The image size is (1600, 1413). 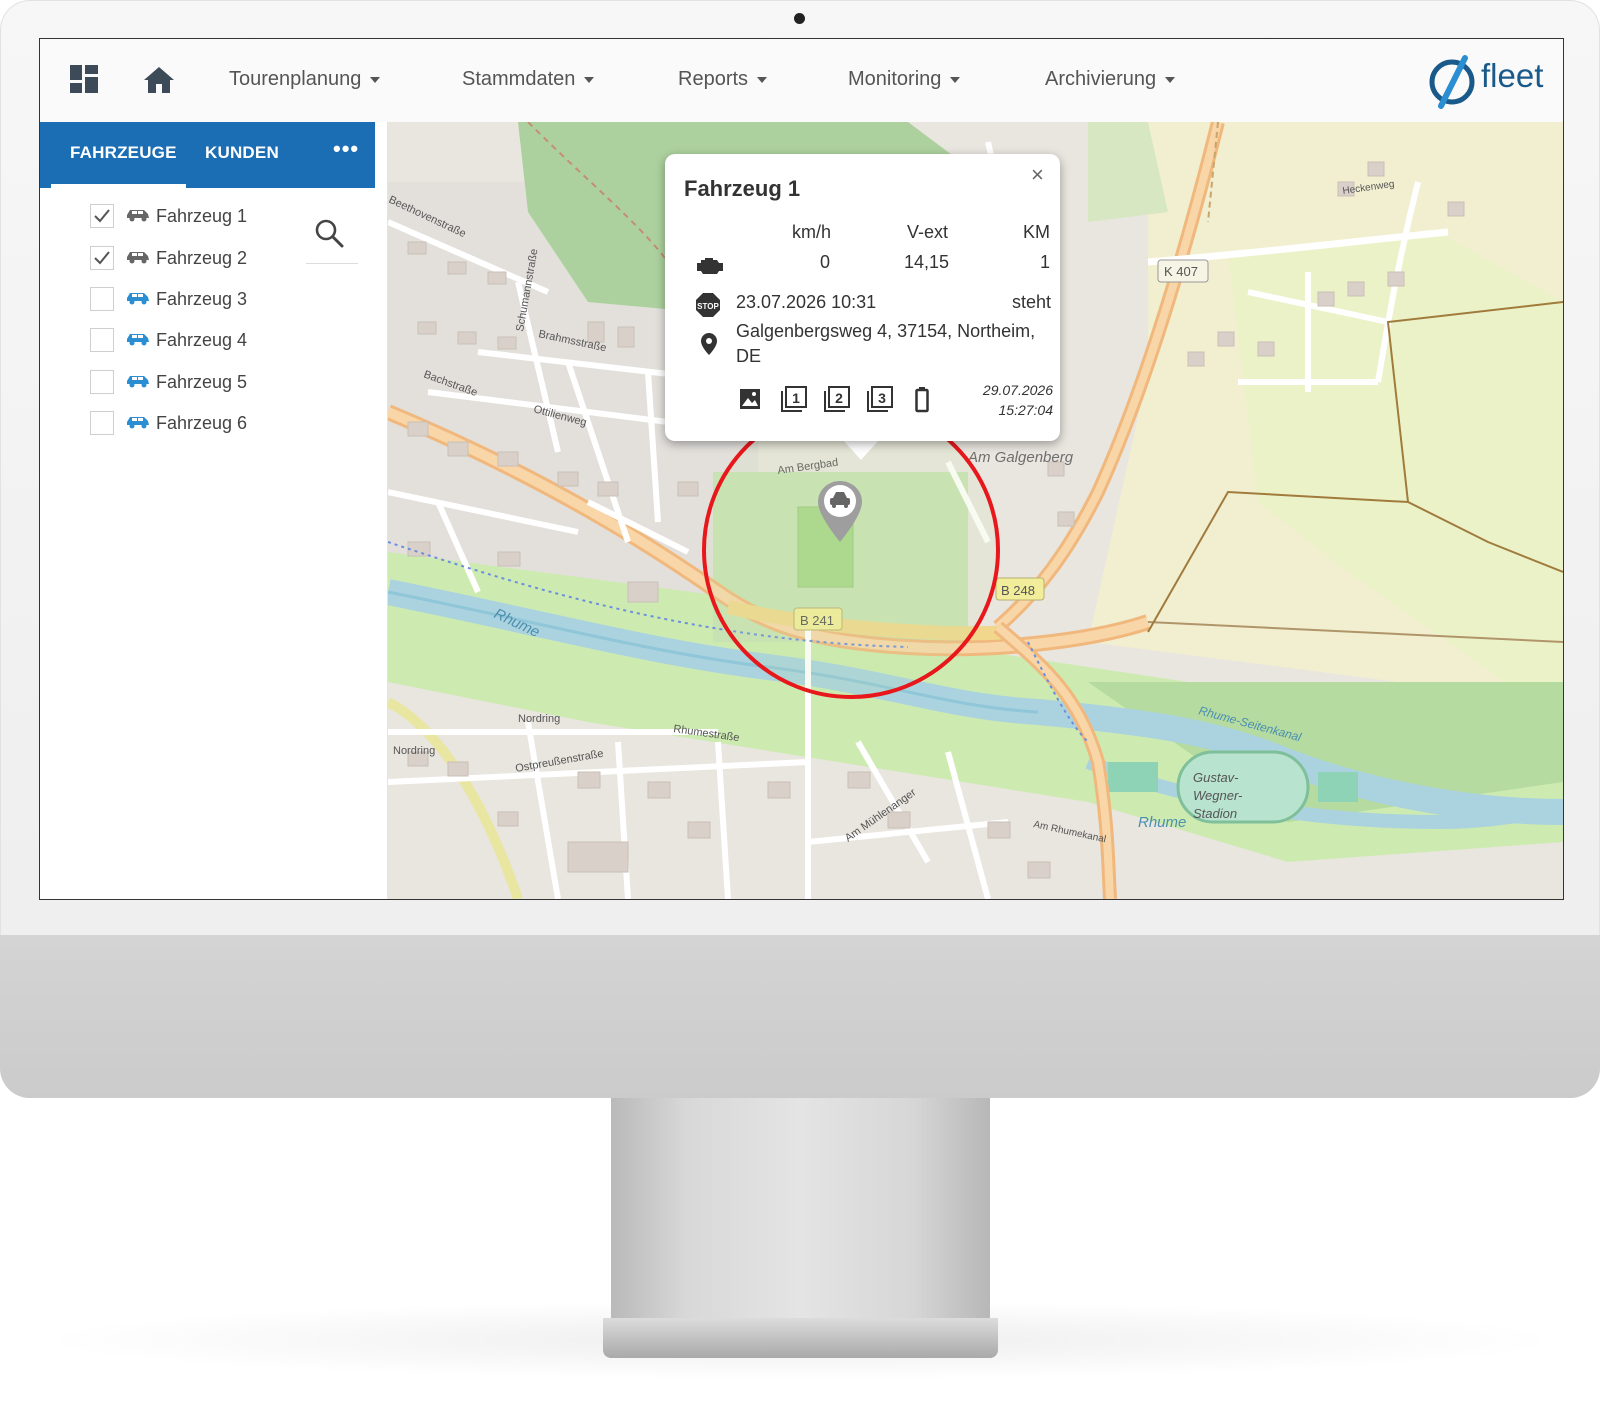 What do you see at coordinates (1032, 302) in the screenshot?
I see `status-text: steht` at bounding box center [1032, 302].